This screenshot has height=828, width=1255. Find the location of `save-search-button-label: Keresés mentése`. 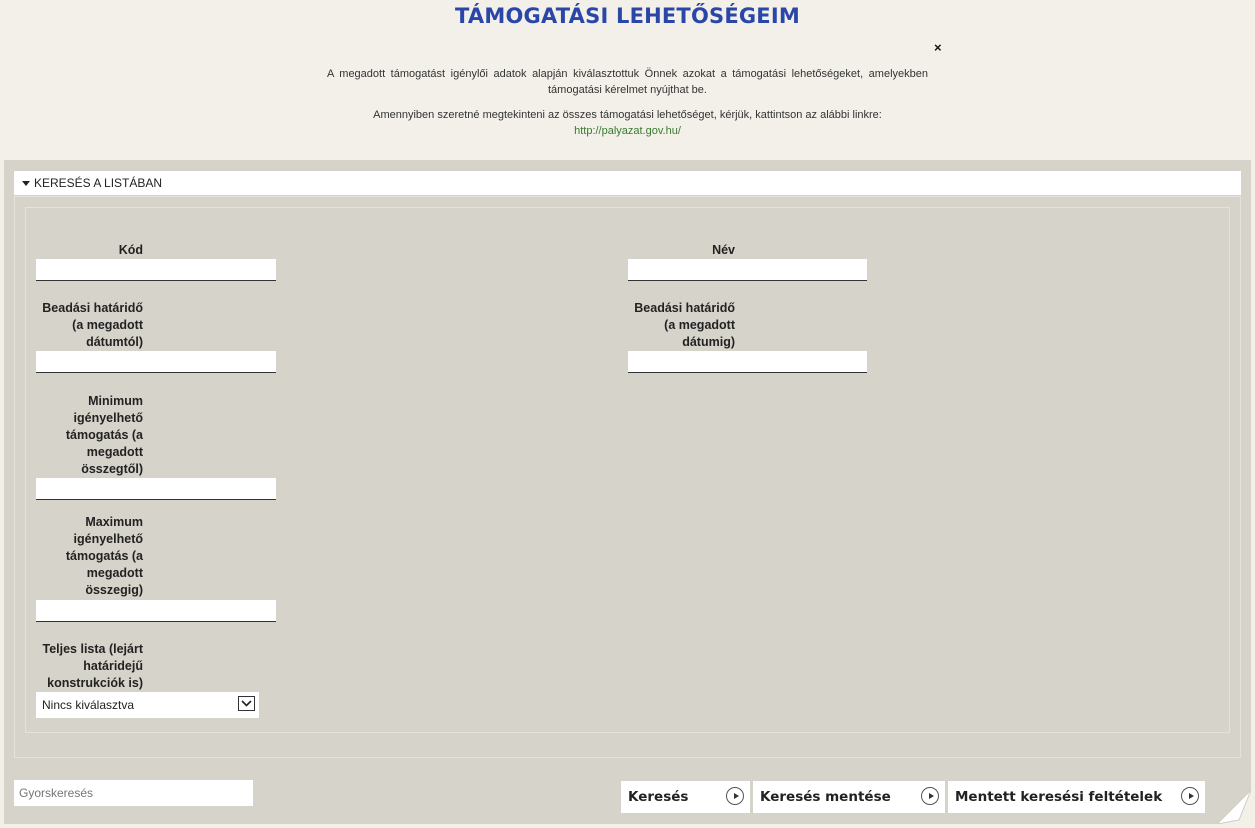

save-search-button-label: Keresés mentése is located at coordinates (825, 797).